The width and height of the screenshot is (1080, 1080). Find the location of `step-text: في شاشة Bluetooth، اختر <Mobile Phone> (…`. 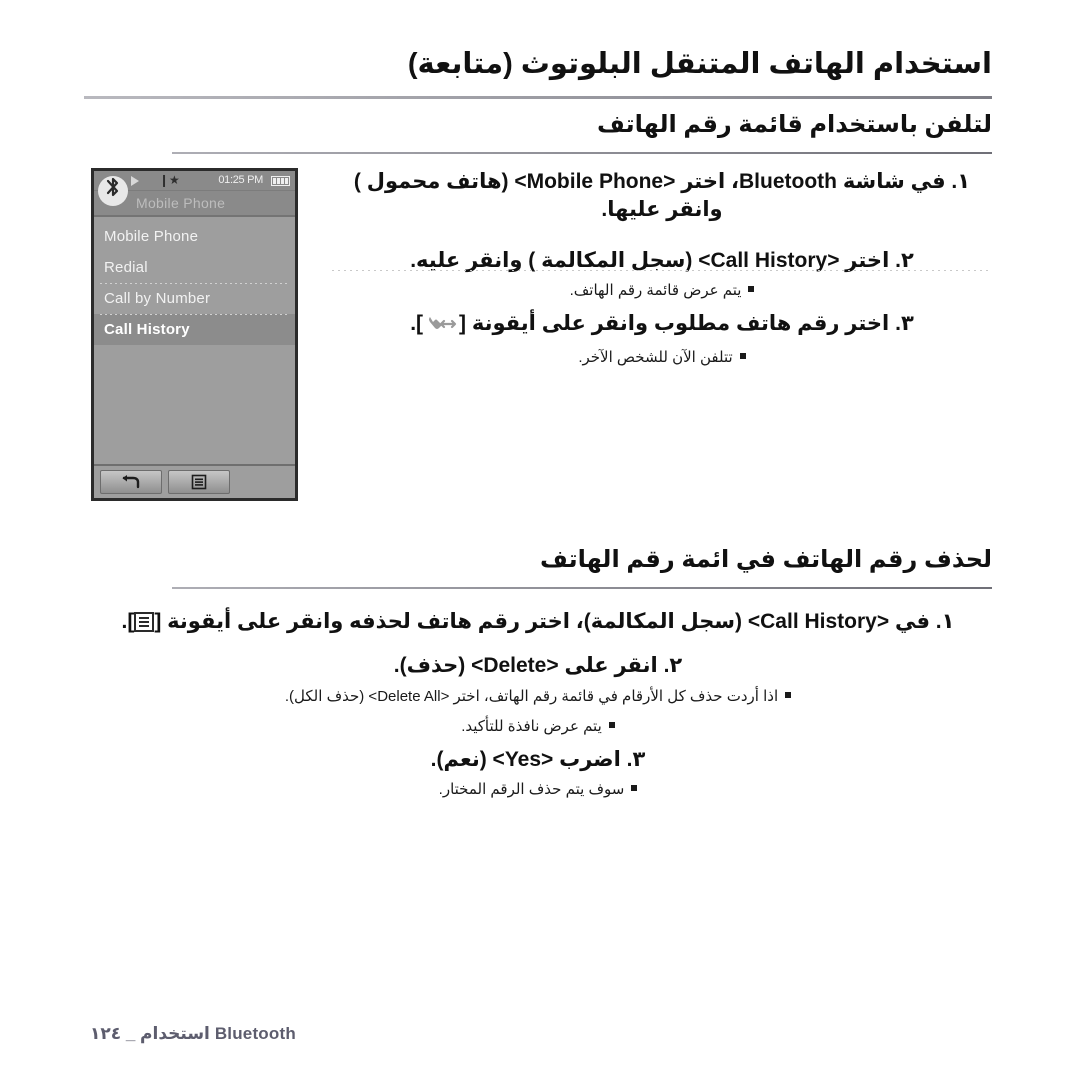

step-text: في شاشة Bluetooth، اختر <Mobile Phone> (… is located at coordinates (649, 196).